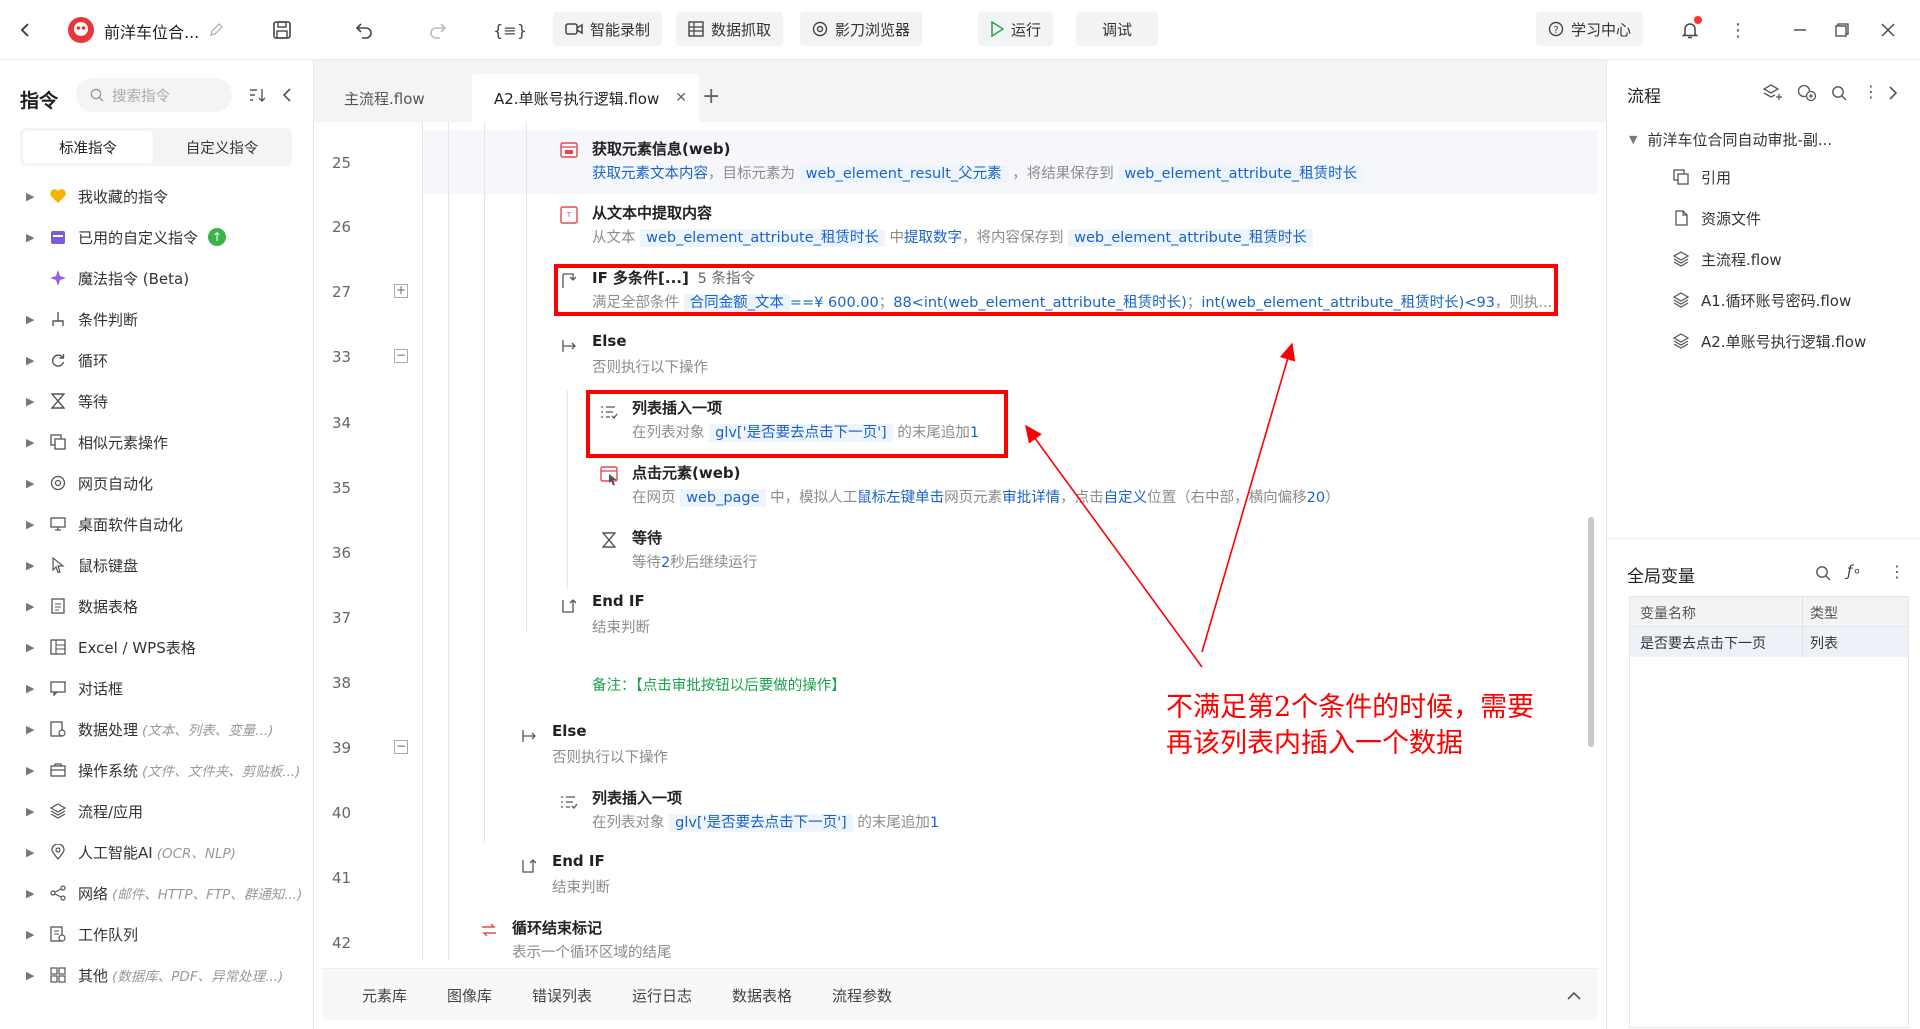 The height and width of the screenshot is (1029, 1920). I want to click on browser-button: 影刀浏览器, so click(861, 29).